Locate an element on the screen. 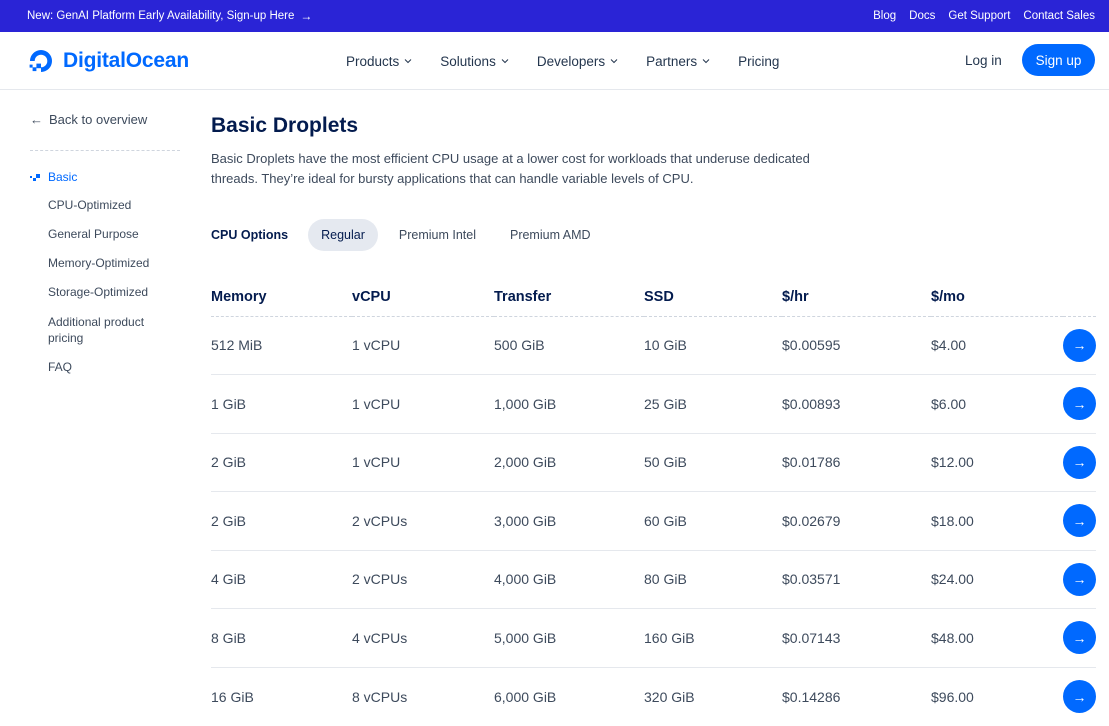 The height and width of the screenshot is (726, 1109). sidebar-item-general-purpose: General Purpose is located at coordinates (105, 234).